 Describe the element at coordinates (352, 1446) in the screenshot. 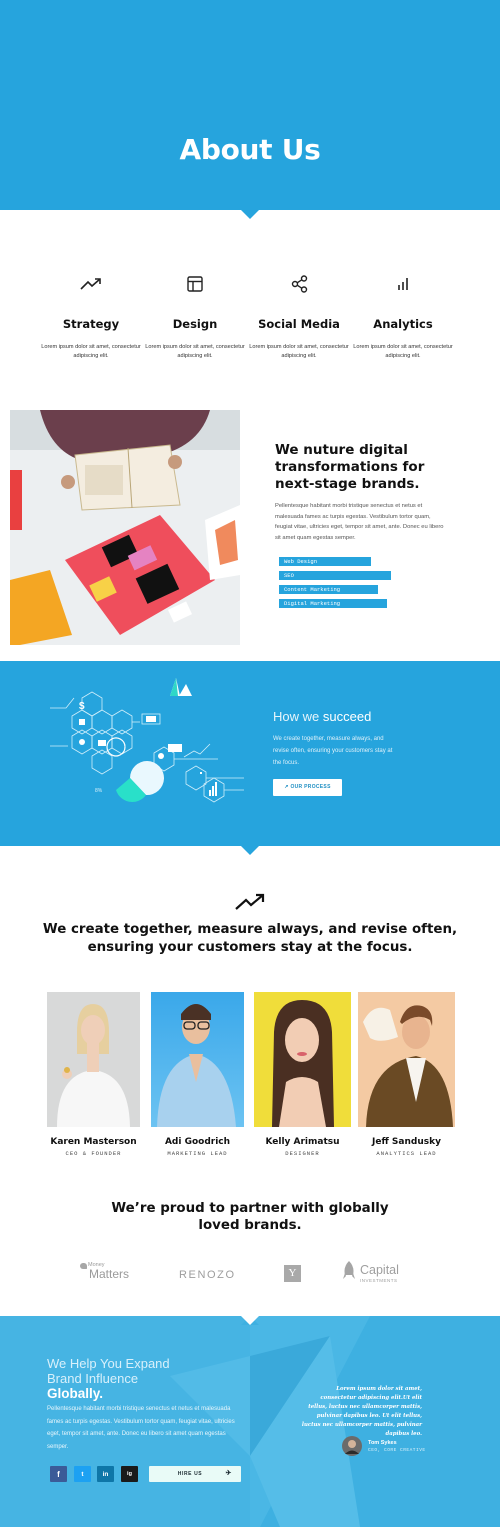

I see `avatar` at that location.